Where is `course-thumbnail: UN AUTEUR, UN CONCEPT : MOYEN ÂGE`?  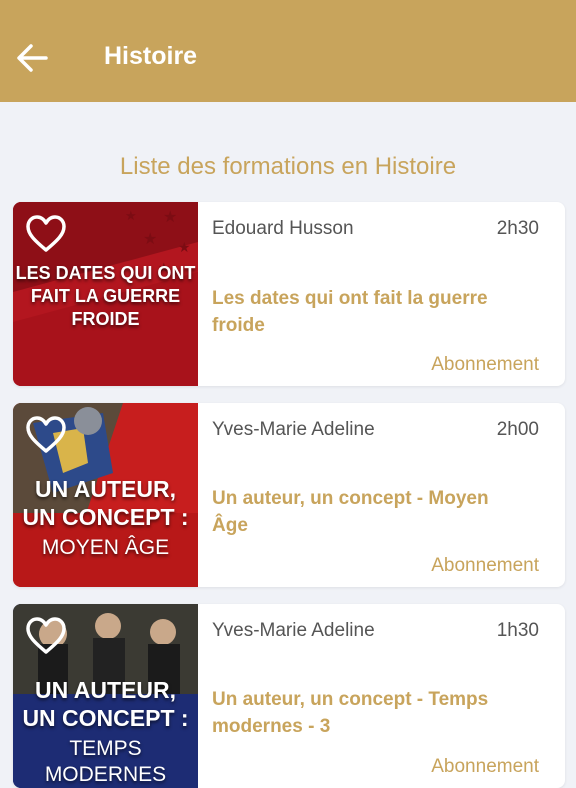 course-thumbnail: UN AUTEUR, UN CONCEPT : MOYEN ÂGE is located at coordinates (105, 495).